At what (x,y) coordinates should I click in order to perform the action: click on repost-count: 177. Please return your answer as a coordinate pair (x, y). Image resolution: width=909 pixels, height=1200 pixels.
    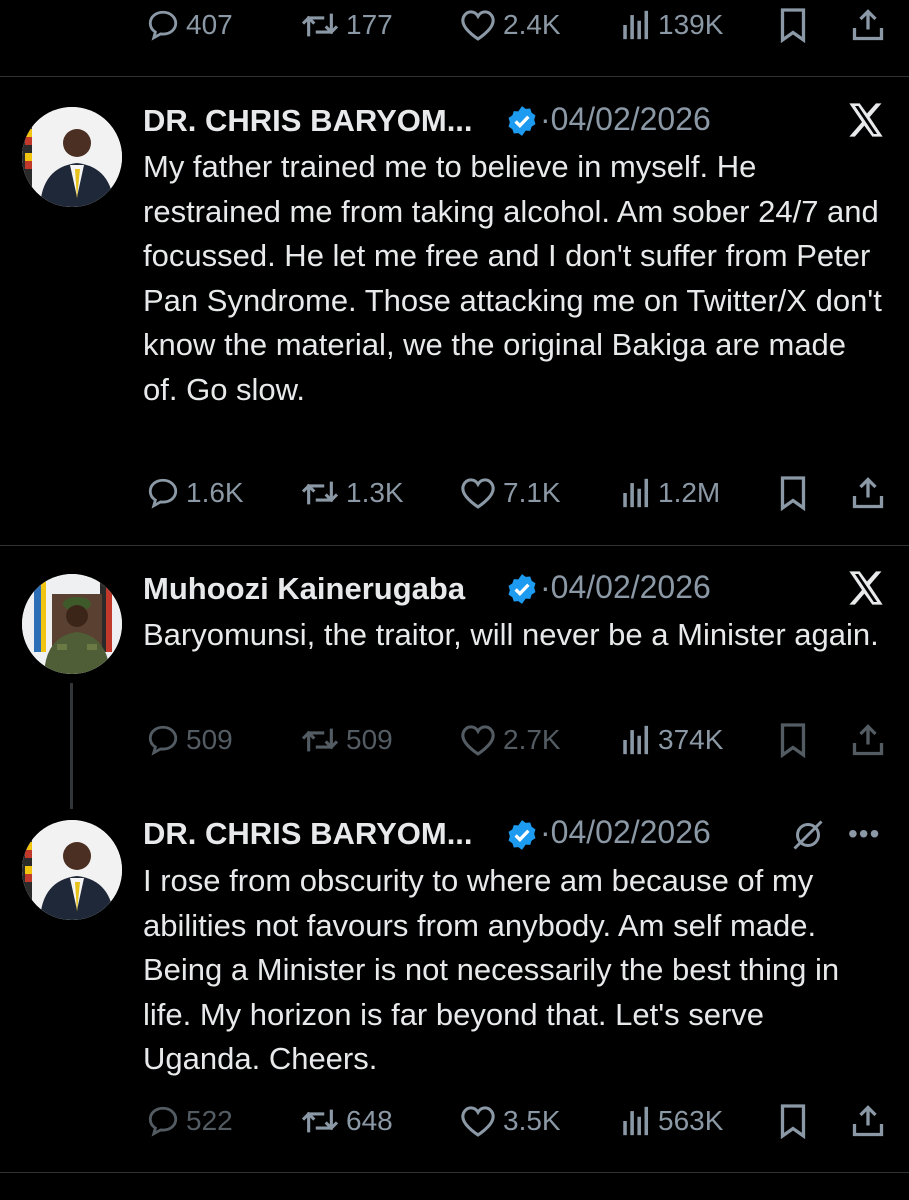
    Looking at the image, I should click on (369, 24).